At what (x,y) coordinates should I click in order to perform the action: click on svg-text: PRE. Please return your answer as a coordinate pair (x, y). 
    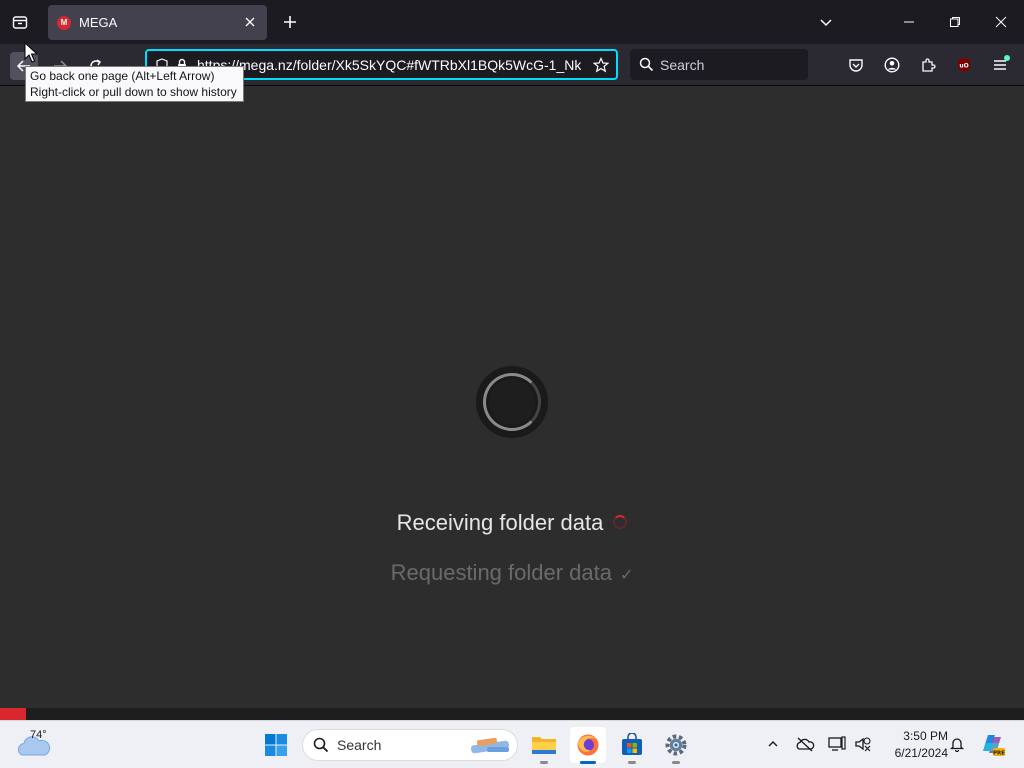
    Looking at the image, I should click on (999, 753).